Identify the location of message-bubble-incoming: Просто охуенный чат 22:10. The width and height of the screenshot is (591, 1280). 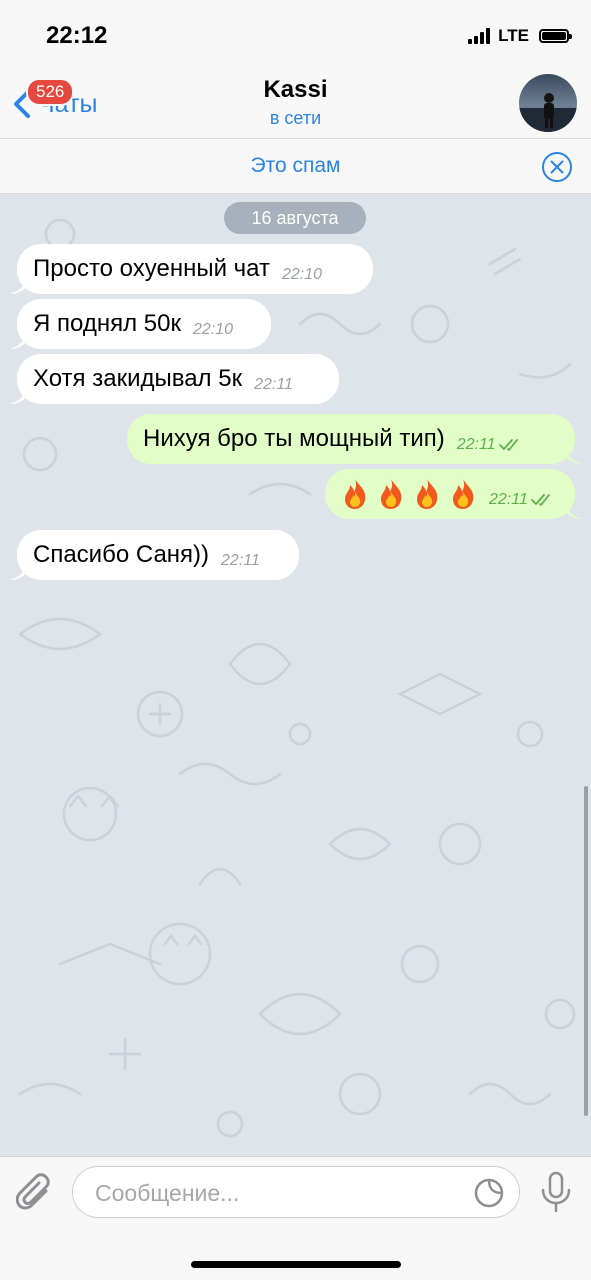
(191, 269).